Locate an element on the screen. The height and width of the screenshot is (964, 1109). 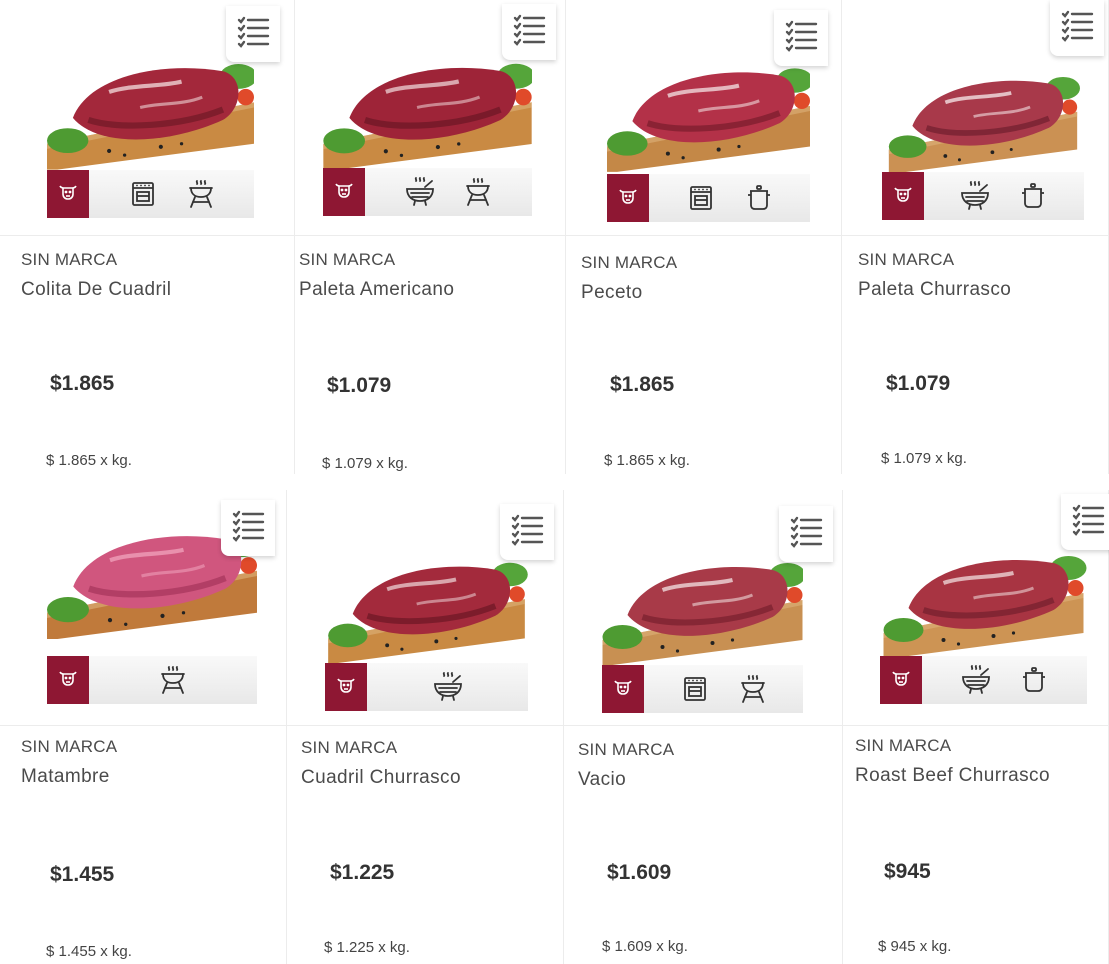
product-name: Matambre is located at coordinates (65, 777).